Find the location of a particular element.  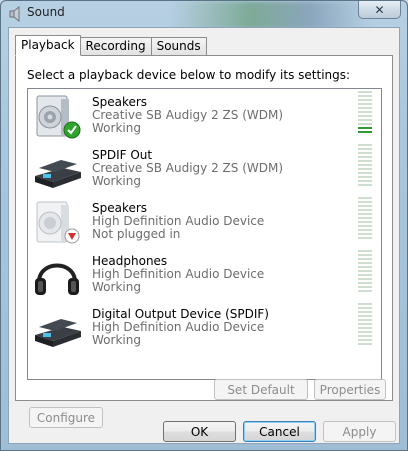

unplugged-badge is located at coordinates (72, 236).